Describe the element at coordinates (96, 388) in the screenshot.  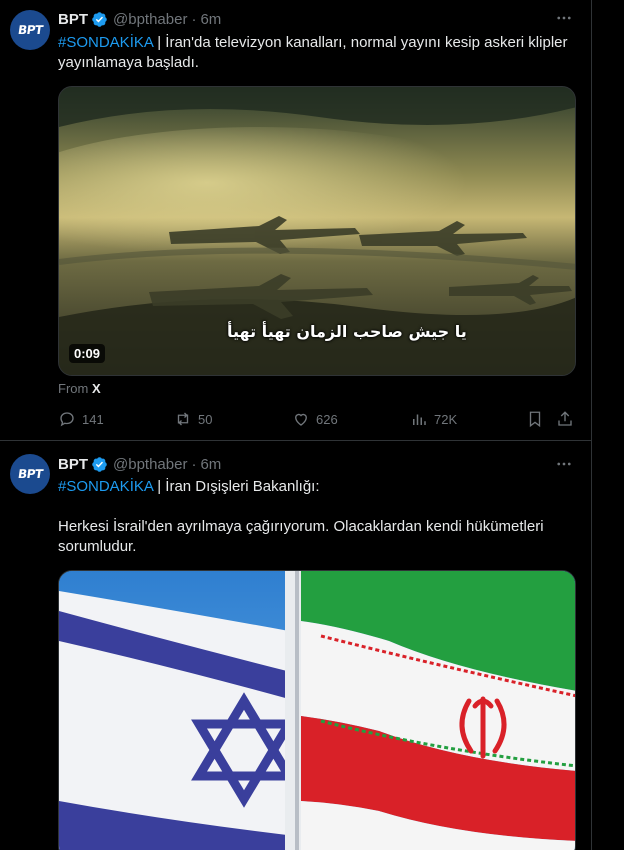
I see `from-source-link: X` at that location.